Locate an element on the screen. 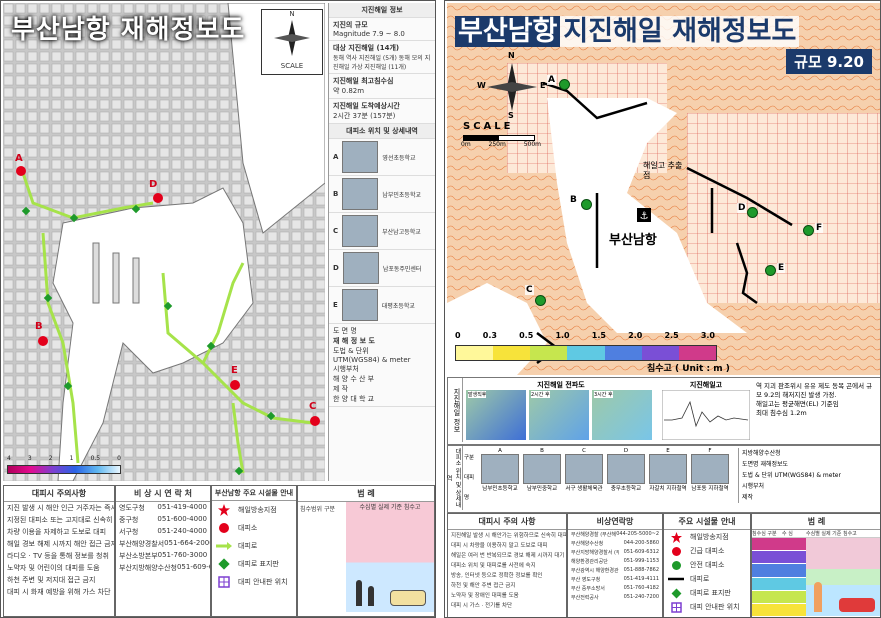 The image size is (881, 618). agency: 해 양 수 산 부 is located at coordinates (354, 379).